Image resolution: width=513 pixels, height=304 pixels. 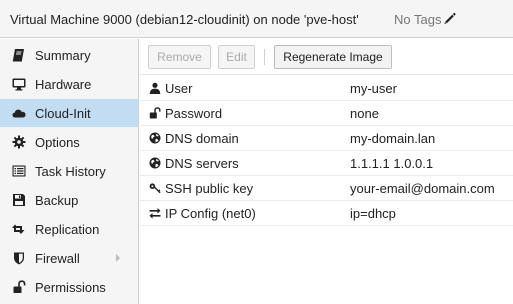 I want to click on regenerate-image-button: Regenerate Image, so click(x=333, y=57).